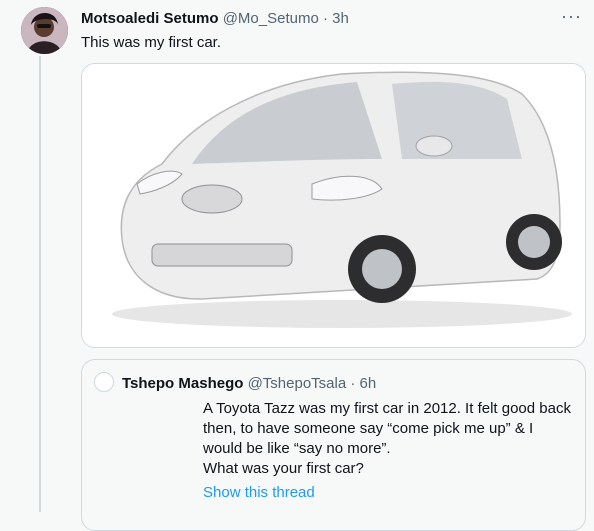  I want to click on quote-avatar, so click(104, 382).